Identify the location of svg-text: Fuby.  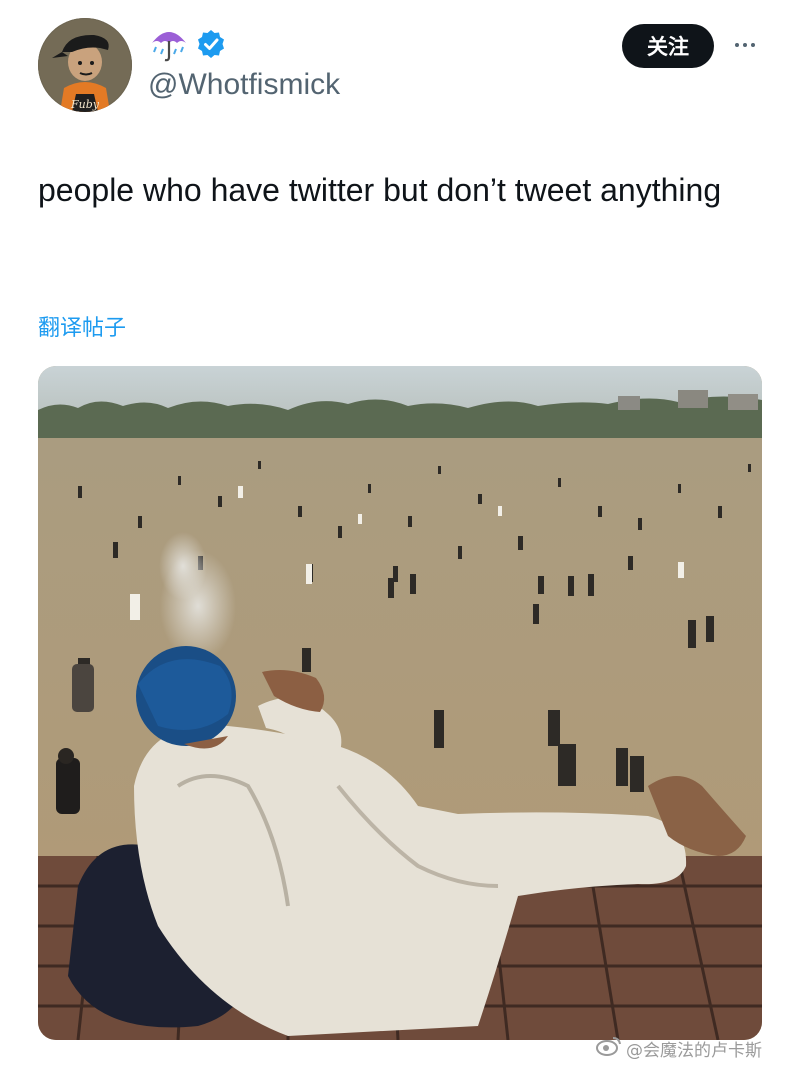
(85, 104).